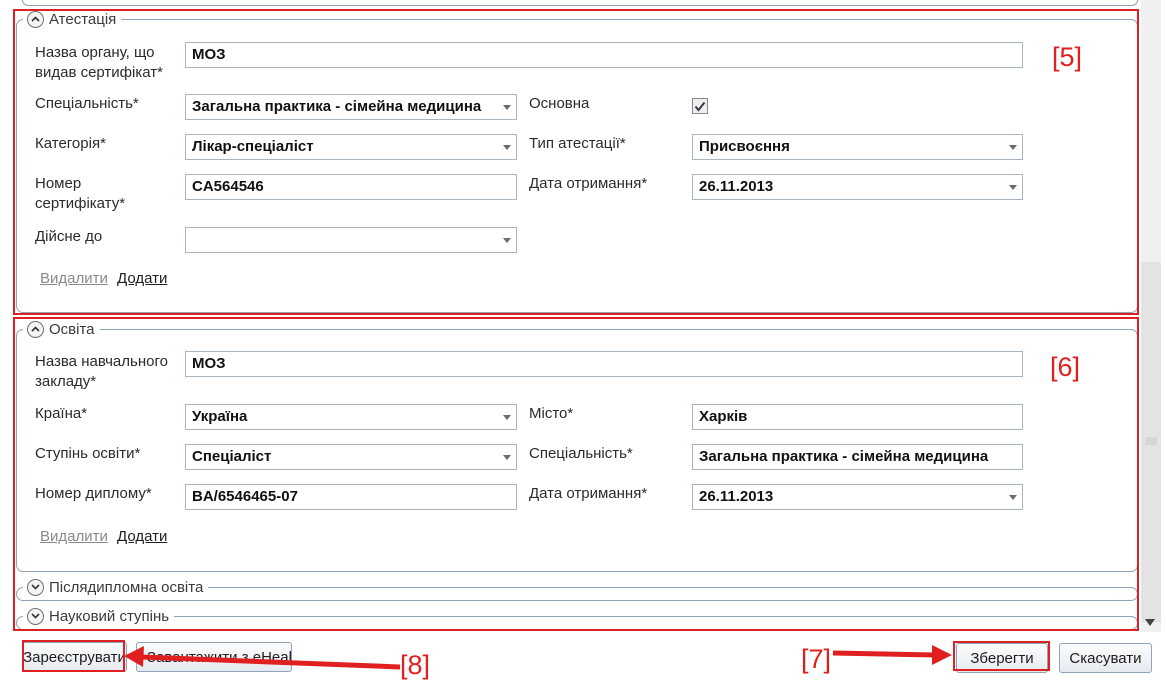 Image resolution: width=1166 pixels, height=689 pixels. I want to click on arrow-to-save-icon, so click(892, 655).